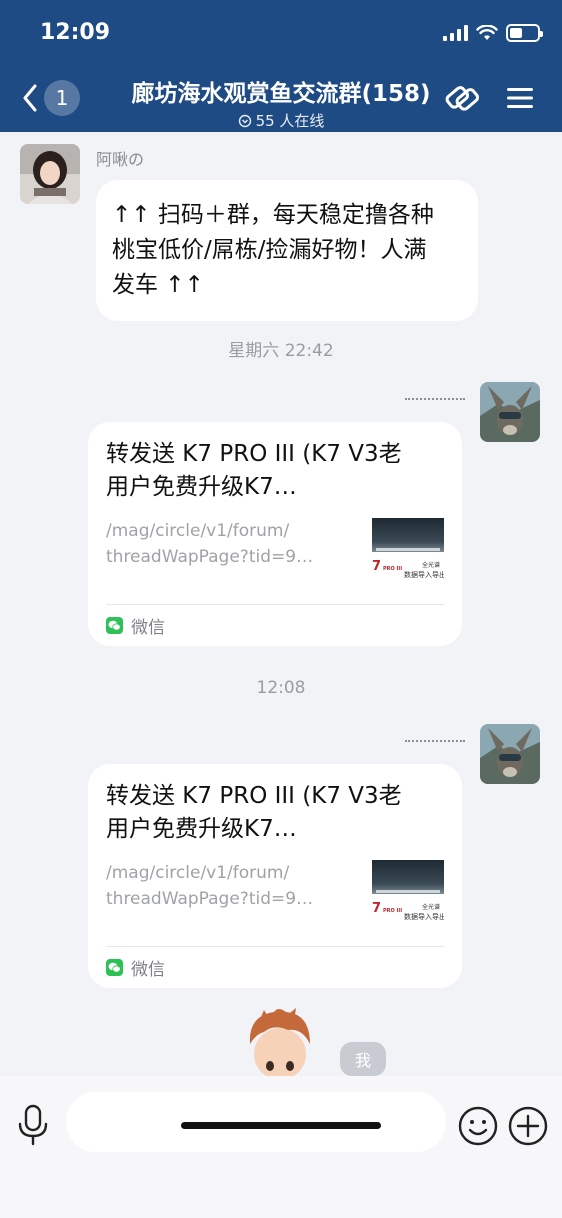 The width and height of the screenshot is (562, 1218). I want to click on add-icon, so click(528, 1126).